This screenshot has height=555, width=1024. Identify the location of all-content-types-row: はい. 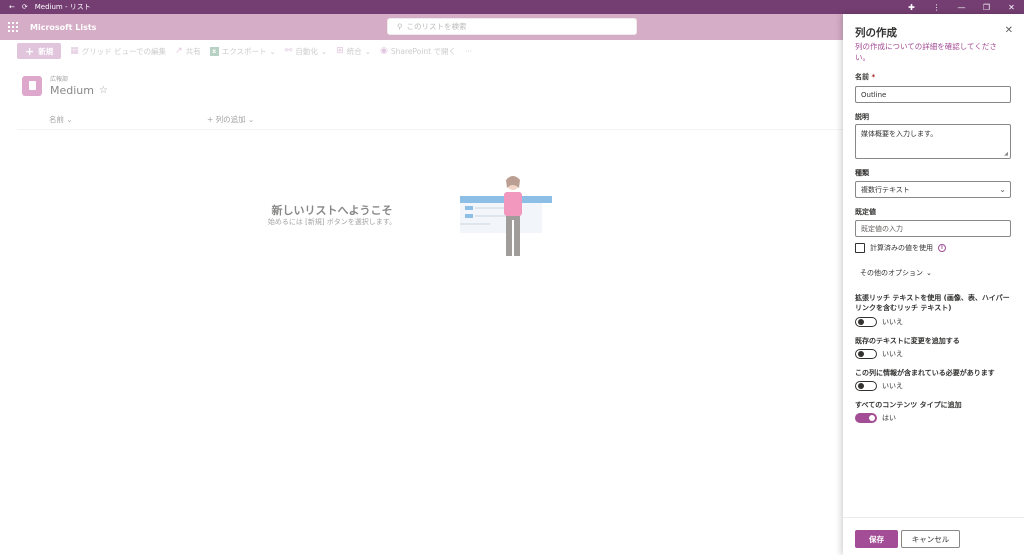
(875, 418).